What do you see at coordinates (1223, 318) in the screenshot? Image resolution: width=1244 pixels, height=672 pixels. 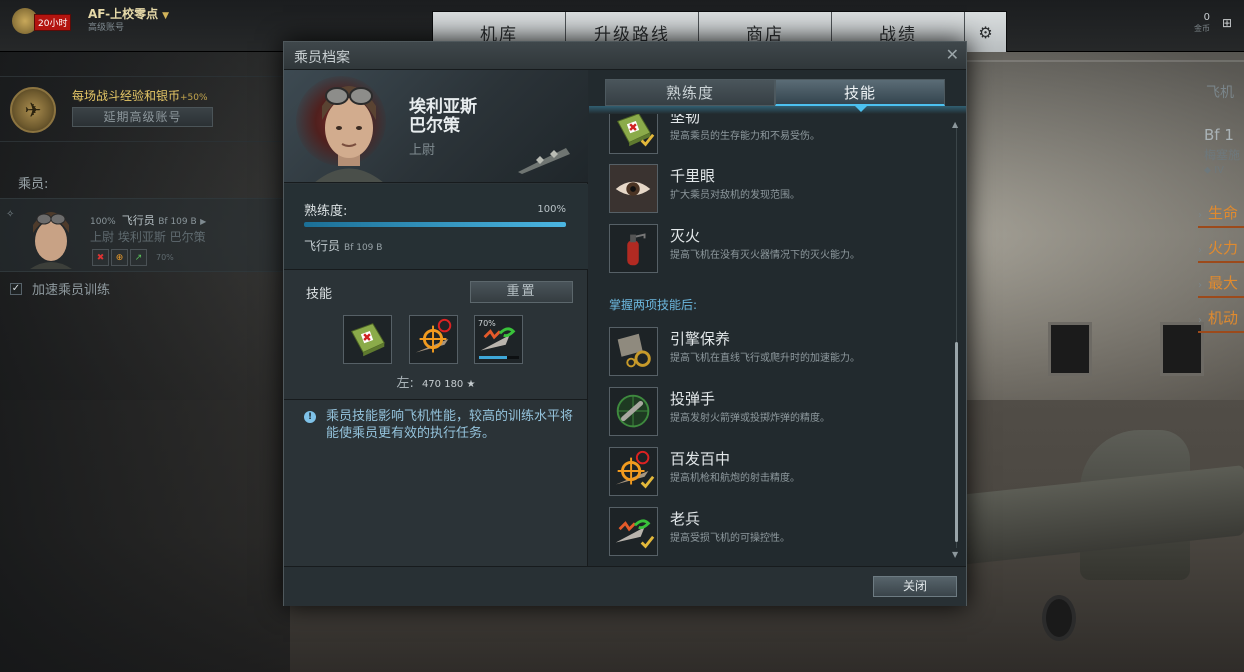 I see `stat-maneuver-label: 机动` at bounding box center [1223, 318].